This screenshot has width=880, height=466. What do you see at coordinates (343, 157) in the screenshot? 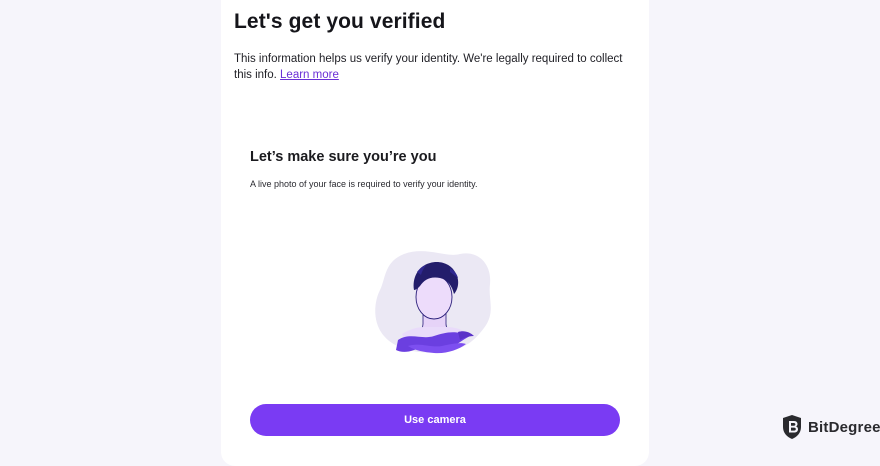
I see `selfie-section-title: Let’s make sure you’re you` at bounding box center [343, 157].